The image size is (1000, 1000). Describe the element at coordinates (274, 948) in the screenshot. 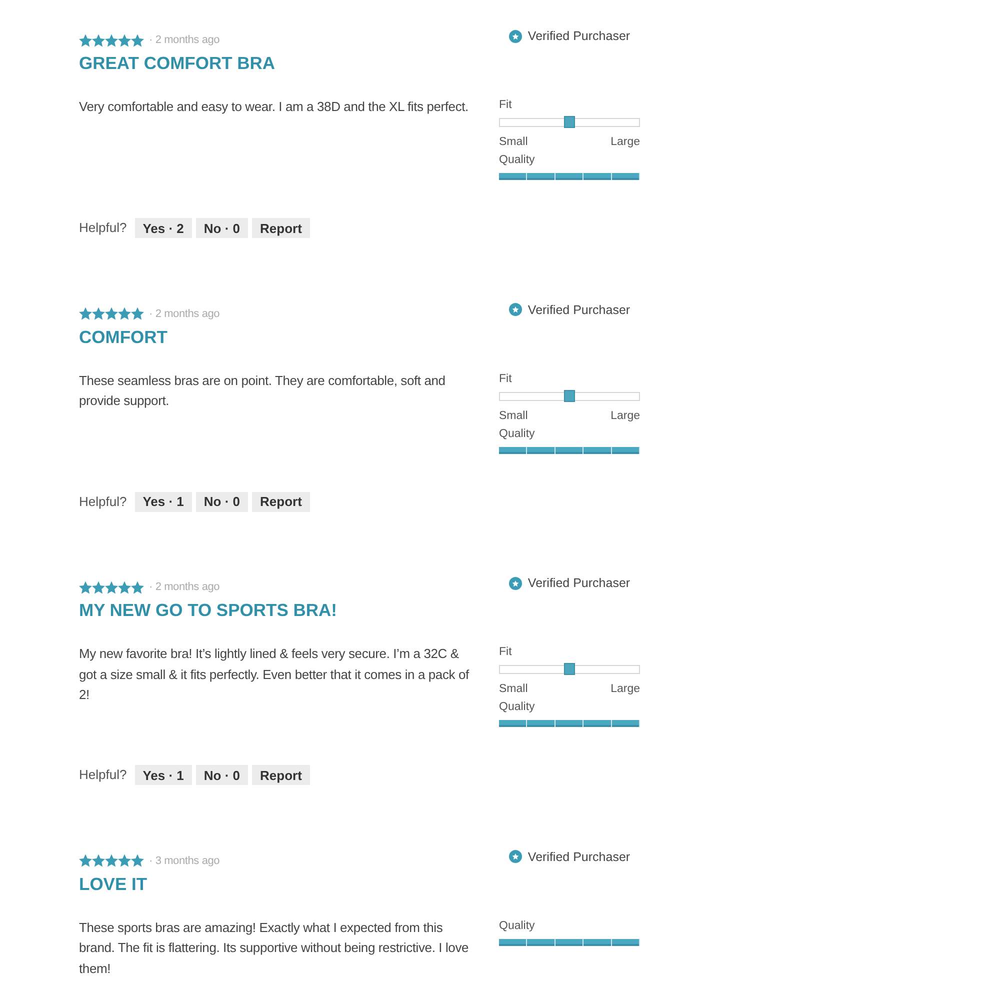

I see `review-text: These sports bras are amazing! Exactly what I expected from this brand. The fit is flattering. Its supportive without being restrictive. I love them!` at that location.